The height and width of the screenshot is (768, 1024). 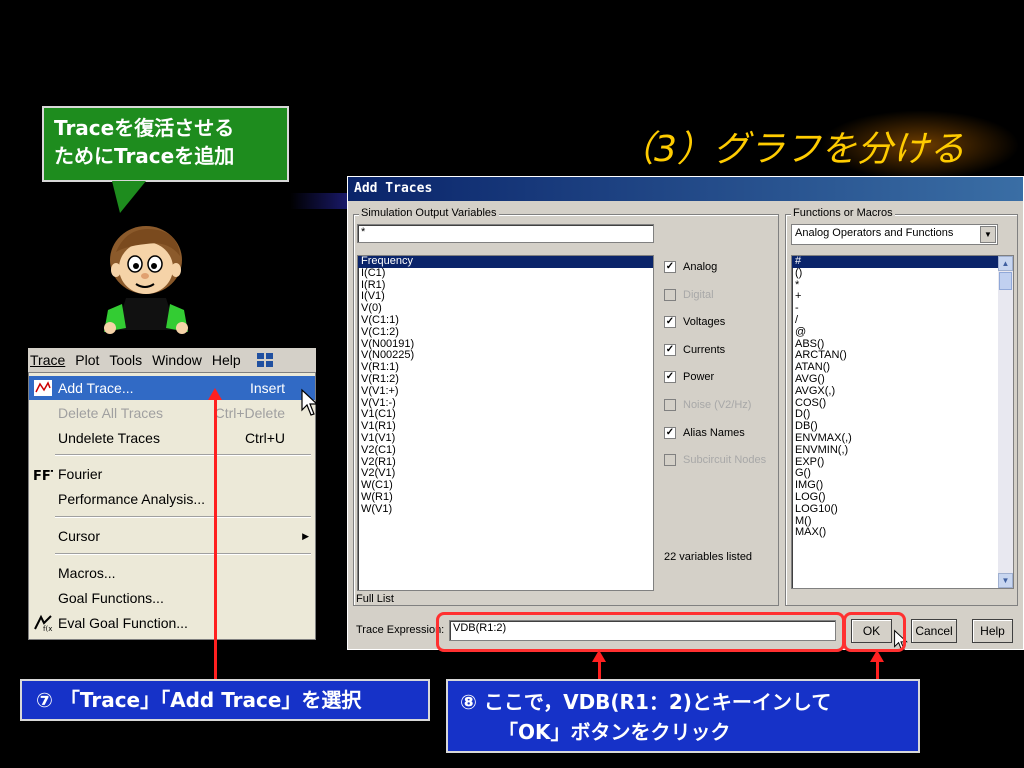 What do you see at coordinates (505, 285) in the screenshot?
I see `variable-item: I(R1)` at bounding box center [505, 285].